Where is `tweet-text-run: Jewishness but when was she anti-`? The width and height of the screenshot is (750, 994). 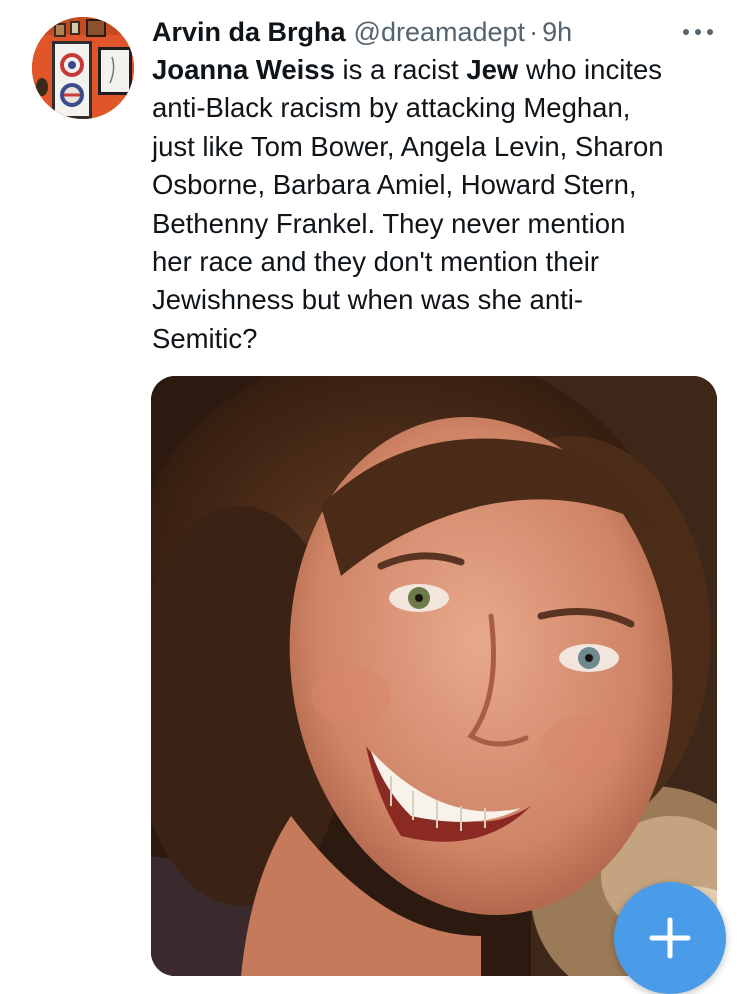
tweet-text-run: Jewishness but when was she anti- is located at coordinates (368, 300).